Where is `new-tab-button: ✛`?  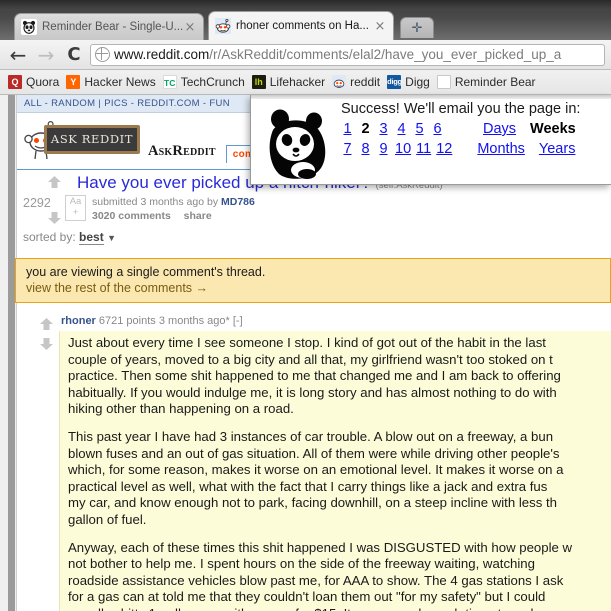 new-tab-button: ✛ is located at coordinates (417, 27).